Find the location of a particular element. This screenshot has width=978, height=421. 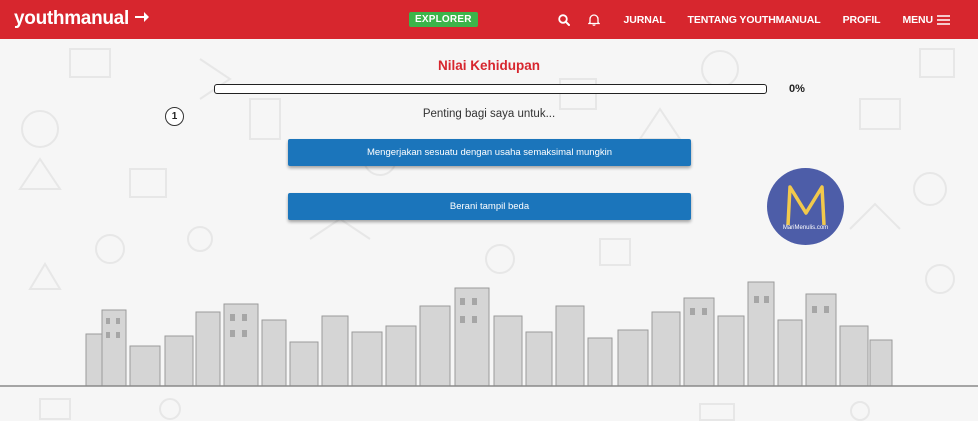

menu-label: MENU is located at coordinates (917, 19).